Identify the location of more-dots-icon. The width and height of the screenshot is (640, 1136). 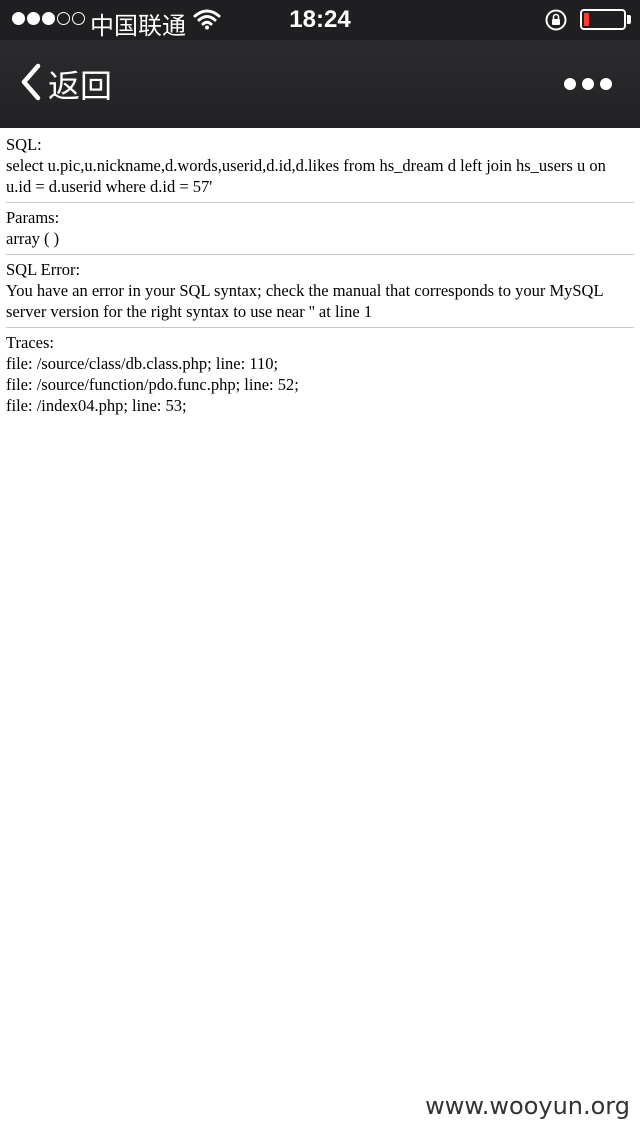
(570, 84).